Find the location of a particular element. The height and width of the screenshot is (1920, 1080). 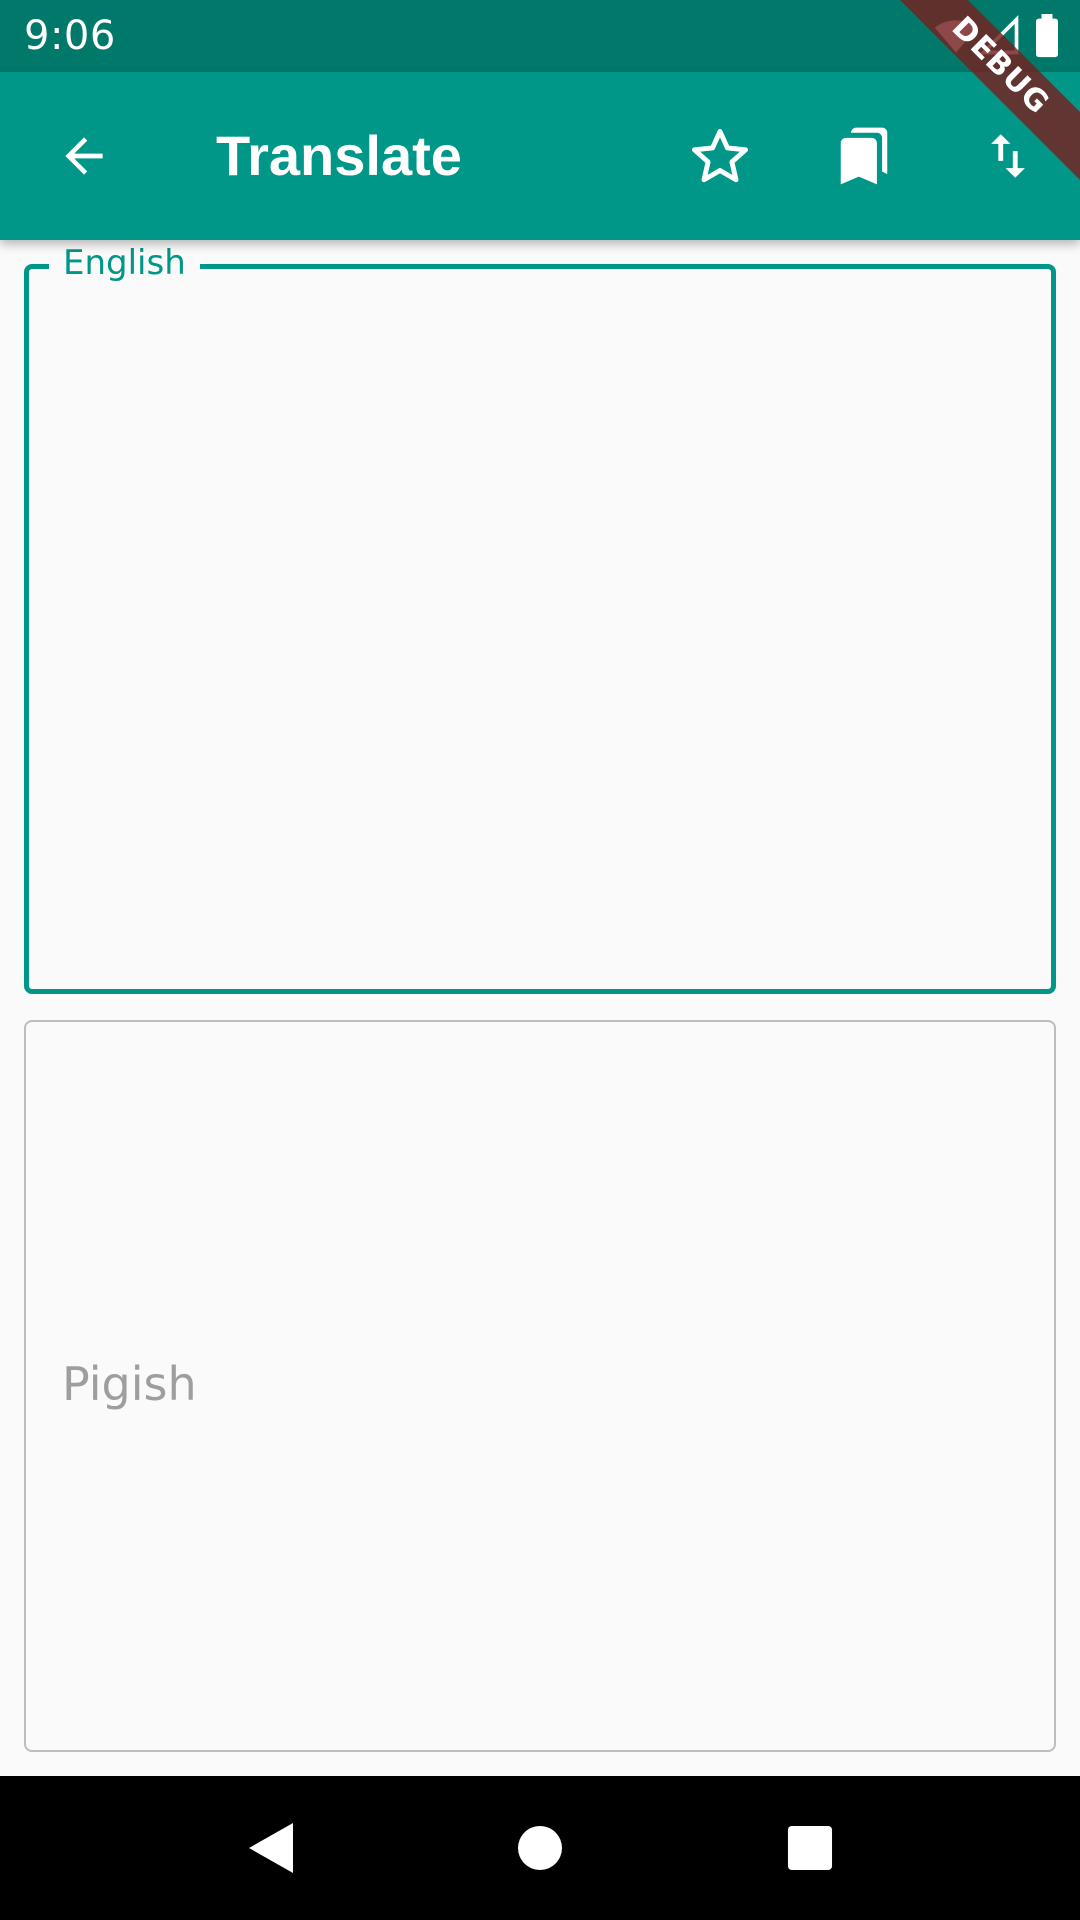

nav-home-button is located at coordinates (540, 1848).